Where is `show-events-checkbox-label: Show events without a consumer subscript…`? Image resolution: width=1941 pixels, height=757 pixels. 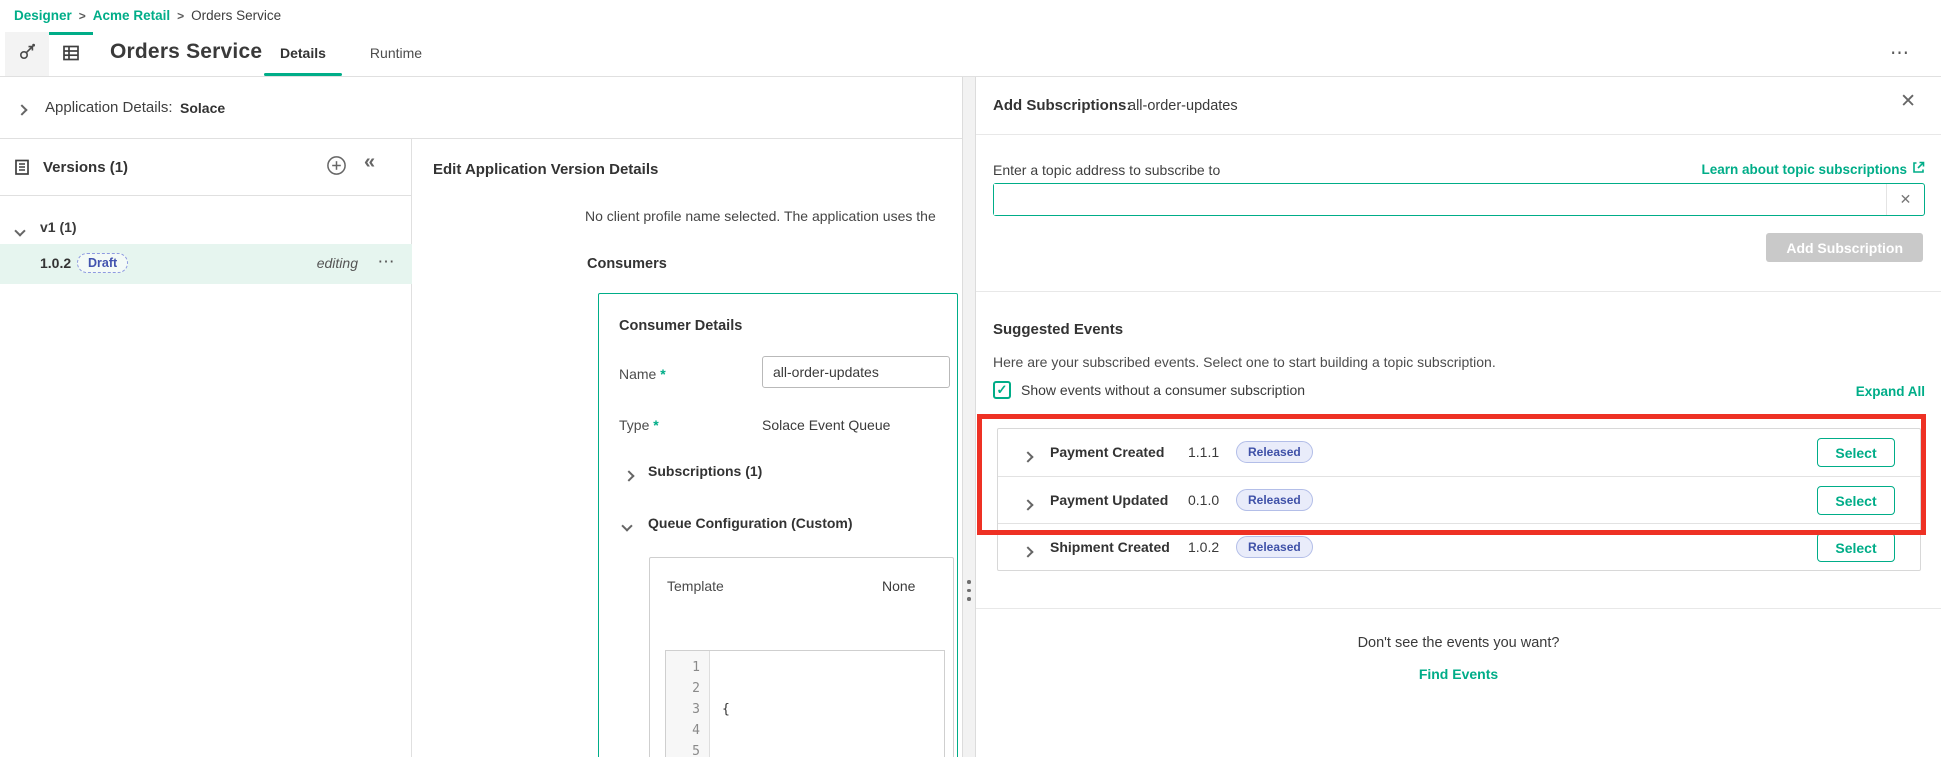
show-events-checkbox-label: Show events without a consumer subscript… is located at coordinates (1163, 390).